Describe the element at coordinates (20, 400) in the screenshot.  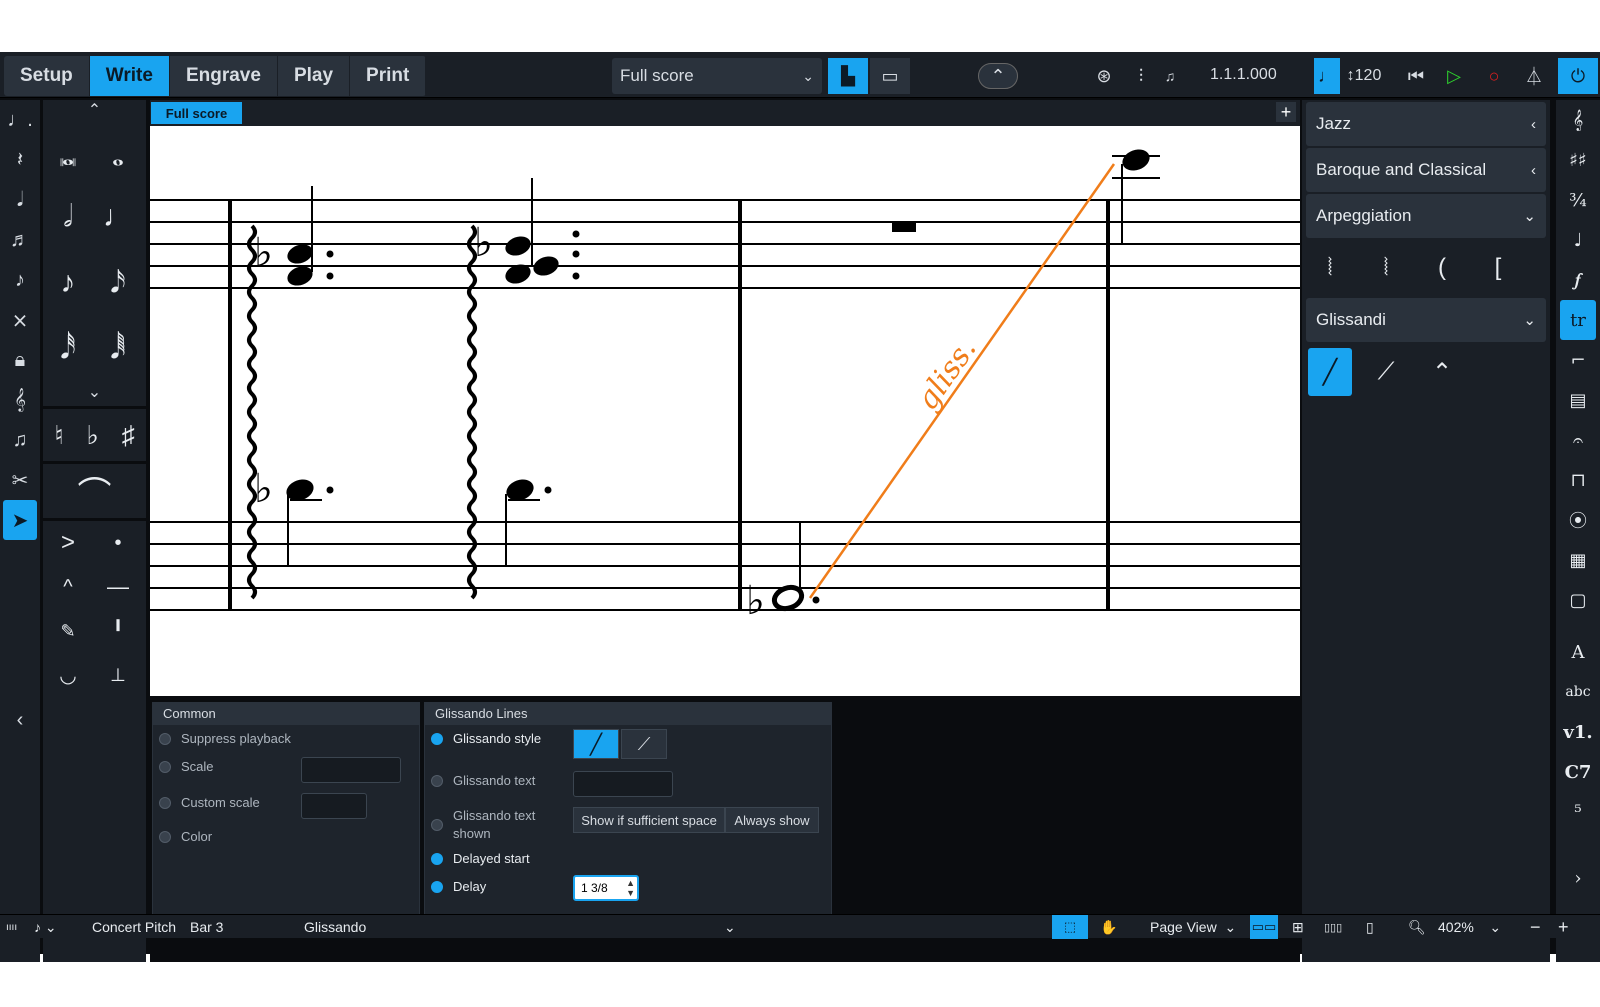
I see `chord-icon: 𝄞` at that location.